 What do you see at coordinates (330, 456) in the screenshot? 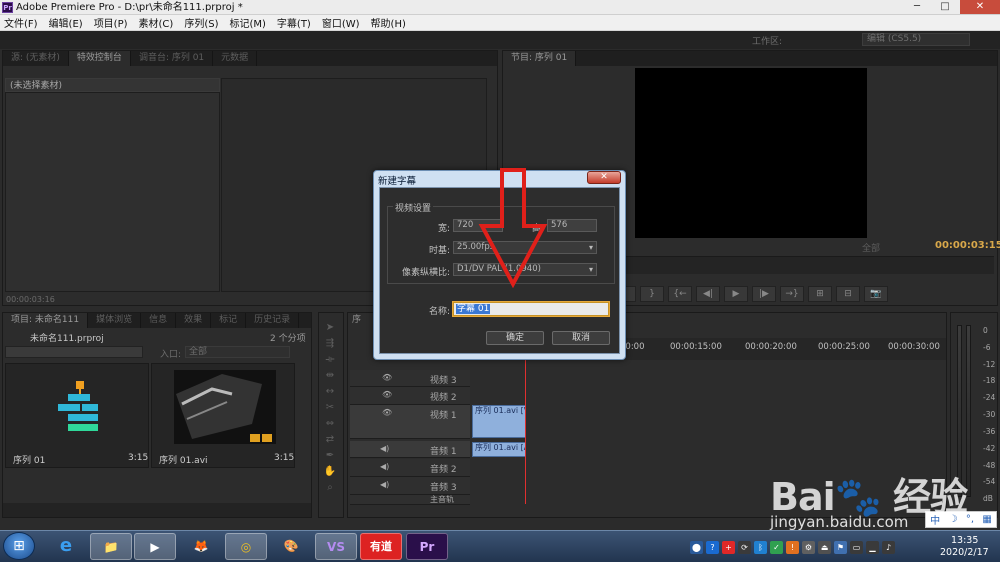
I see `pen-tool-icon: ✒` at bounding box center [330, 456].